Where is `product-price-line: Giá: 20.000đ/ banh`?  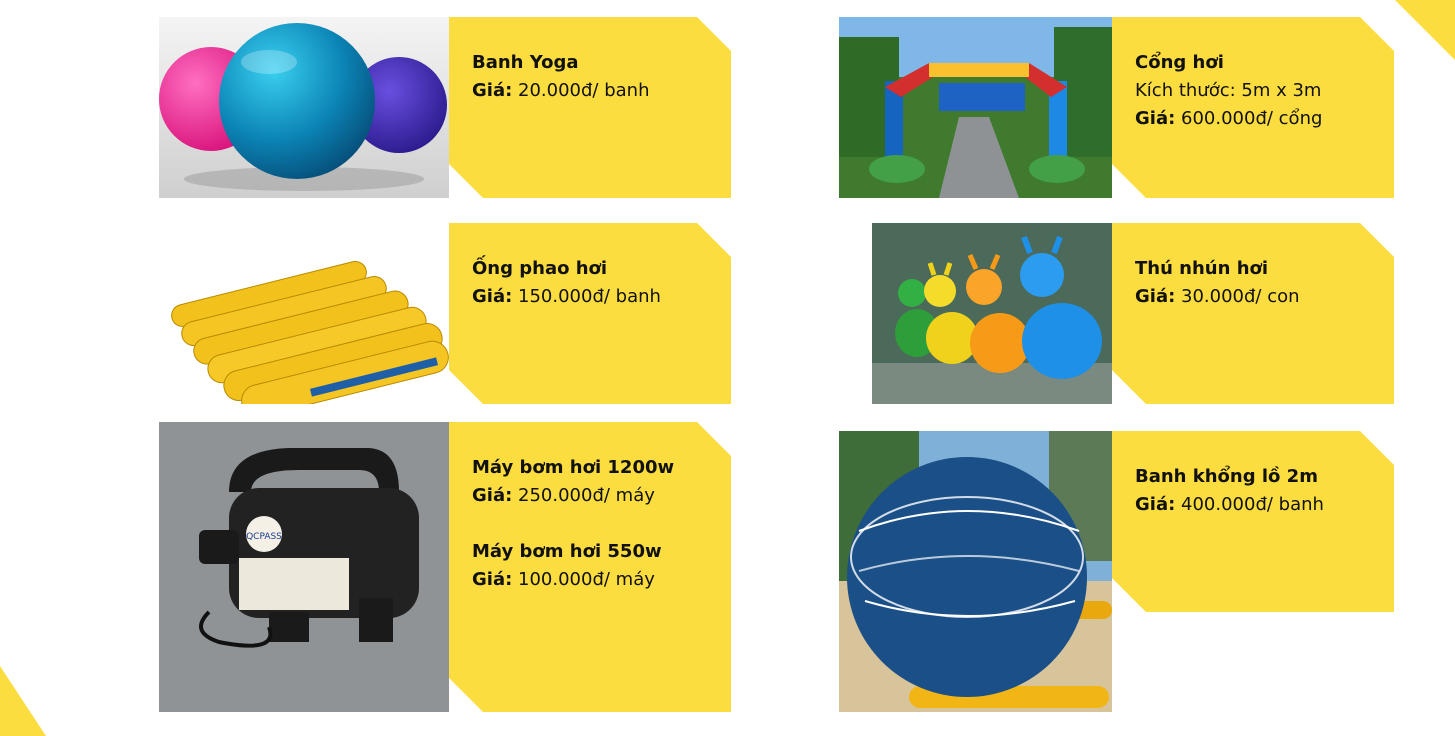
product-price-line: Giá: 20.000đ/ banh is located at coordinates (561, 91).